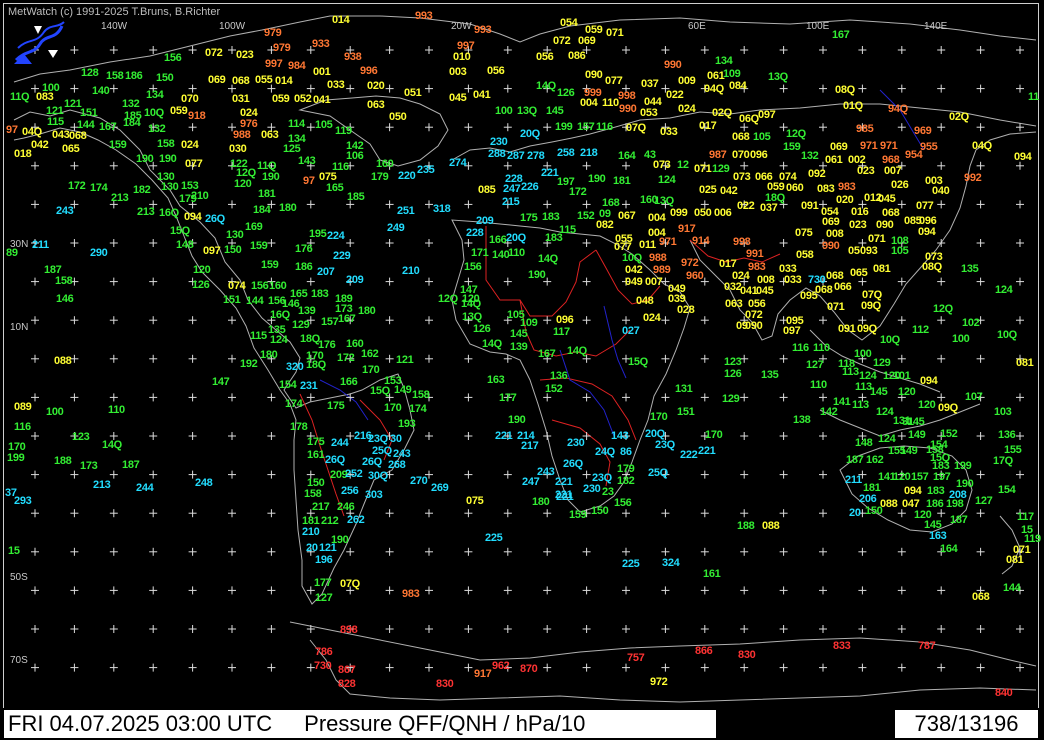 The image size is (1044, 740). What do you see at coordinates (659, 682) in the screenshot?
I see `station-value: 972` at bounding box center [659, 682].